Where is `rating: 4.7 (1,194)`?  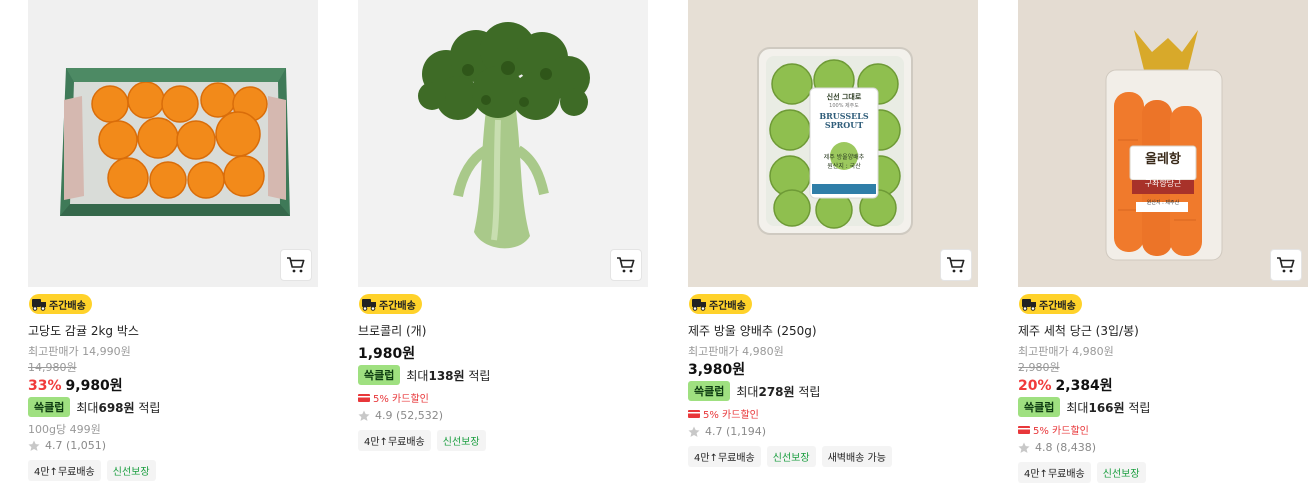 rating: 4.7 (1,194) is located at coordinates (727, 431).